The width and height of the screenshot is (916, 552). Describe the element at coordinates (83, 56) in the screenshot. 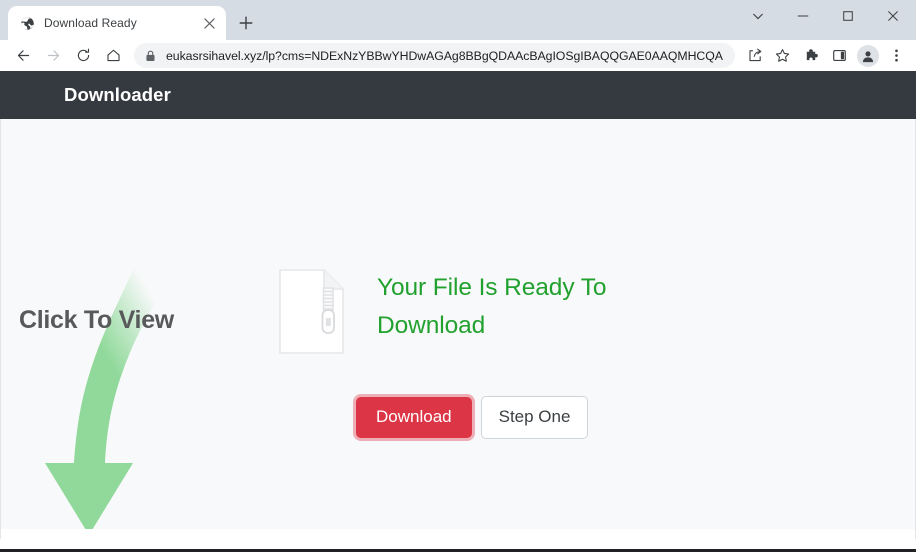

I see `reload-icon` at that location.